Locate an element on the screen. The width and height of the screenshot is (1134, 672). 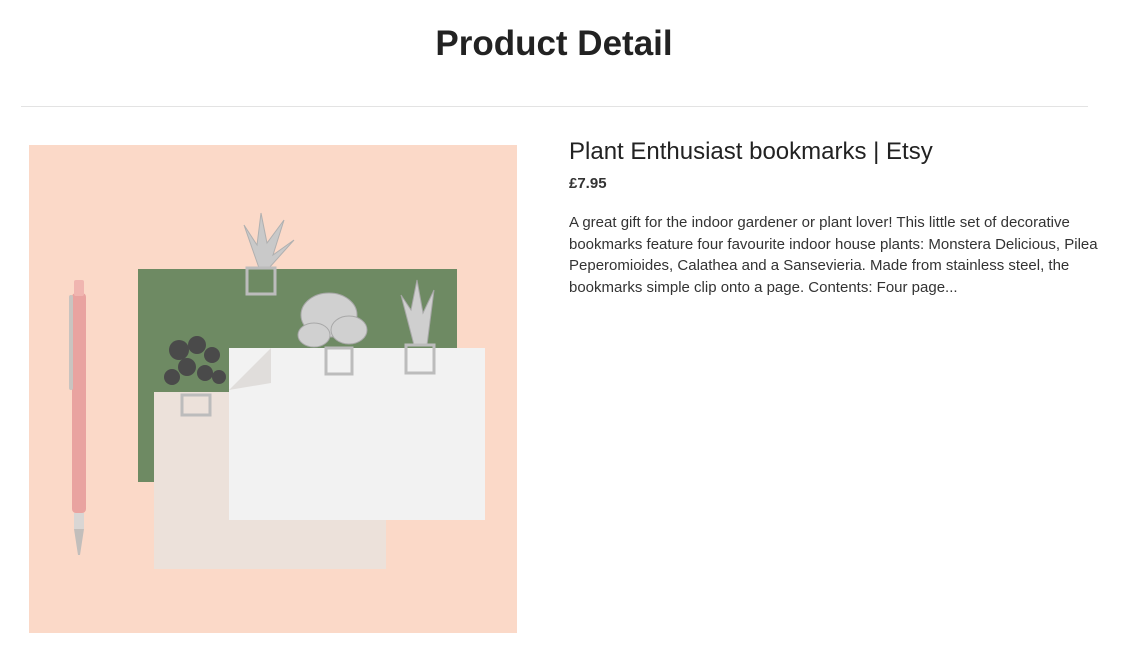
header-divider is located at coordinates (554, 106).